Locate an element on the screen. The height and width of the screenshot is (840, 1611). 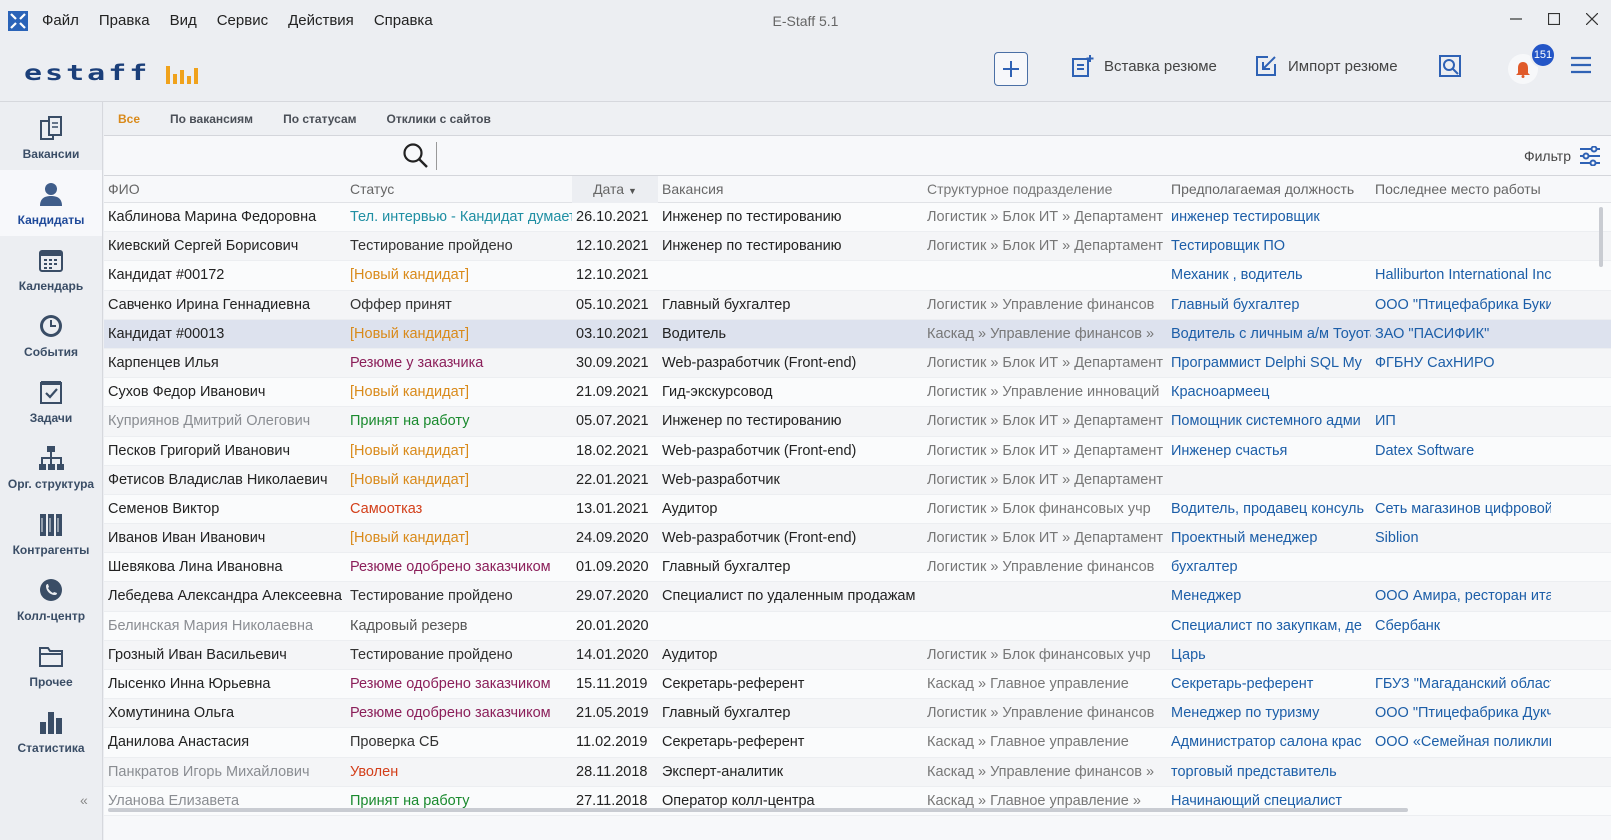
main-menu-button is located at coordinates (1581, 67).